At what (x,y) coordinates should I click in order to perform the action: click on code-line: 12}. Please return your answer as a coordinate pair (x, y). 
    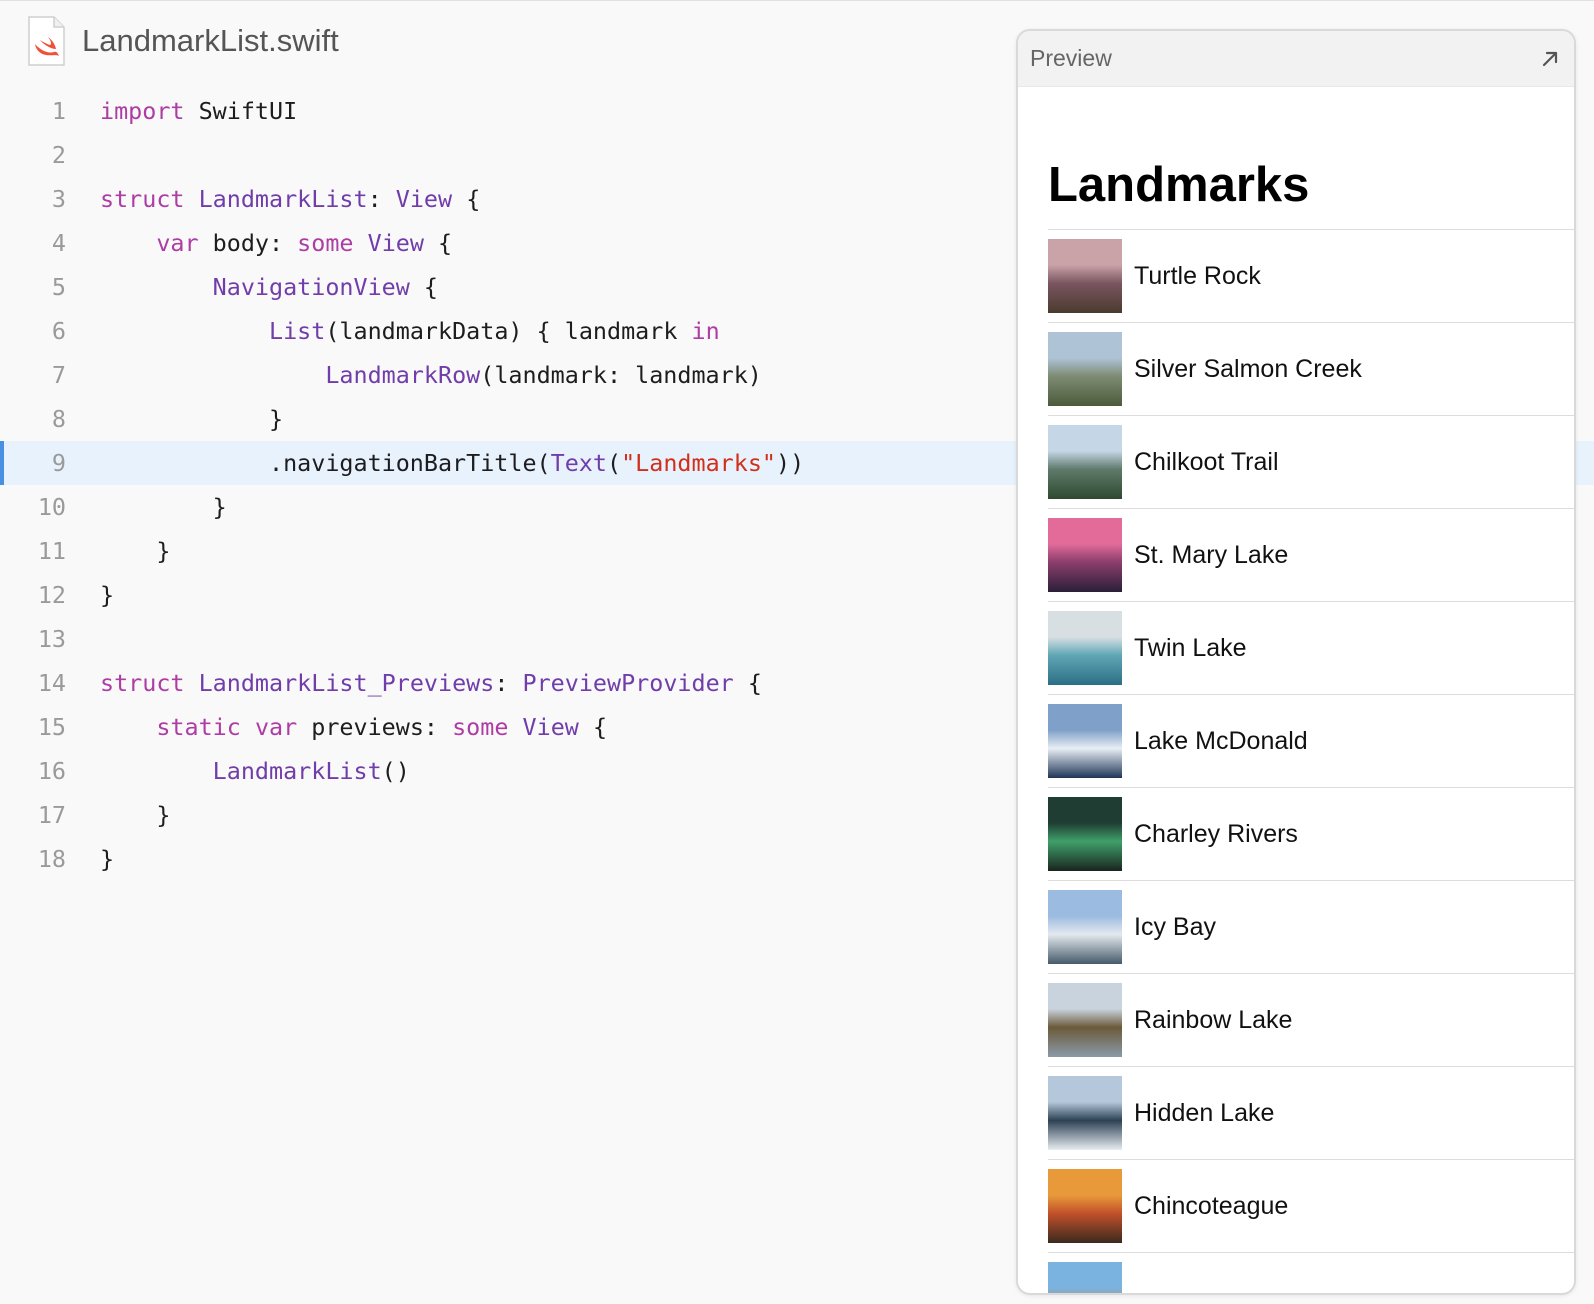
    Looking at the image, I should click on (508, 595).